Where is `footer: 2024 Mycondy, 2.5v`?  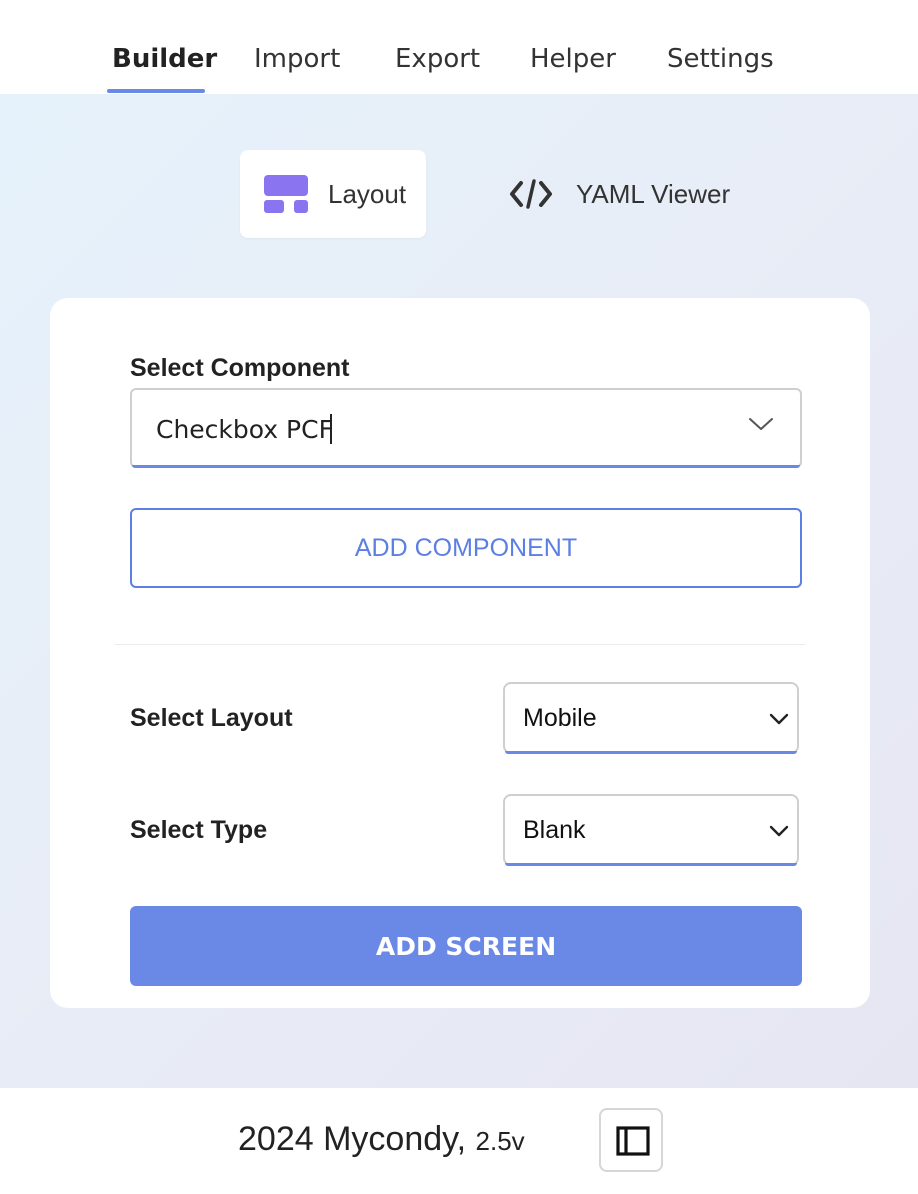 footer: 2024 Mycondy, 2.5v is located at coordinates (459, 1141).